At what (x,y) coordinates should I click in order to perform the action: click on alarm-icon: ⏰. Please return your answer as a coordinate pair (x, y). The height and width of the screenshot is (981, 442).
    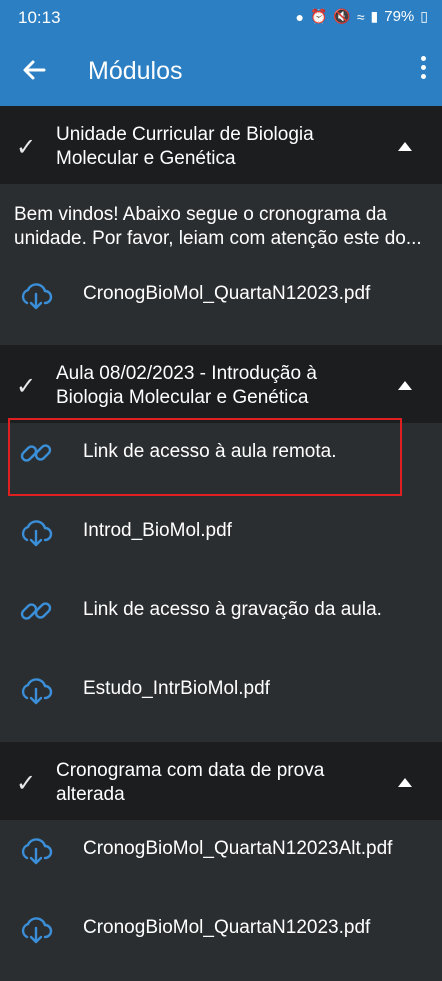
    Looking at the image, I should click on (318, 16).